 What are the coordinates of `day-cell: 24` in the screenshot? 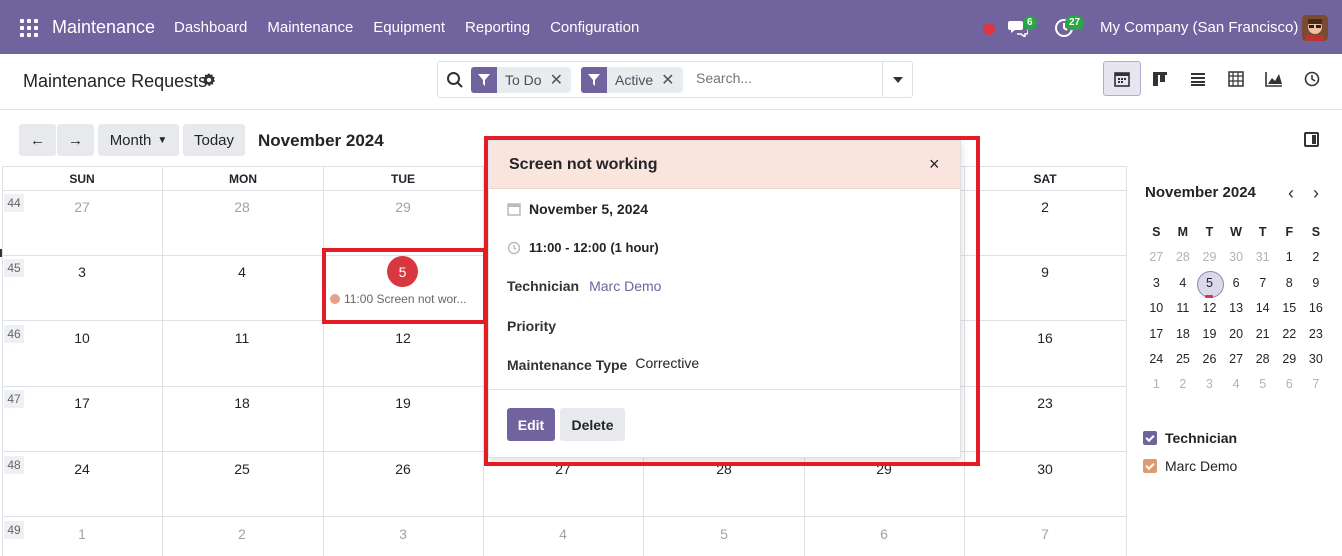 It's located at (82, 469).